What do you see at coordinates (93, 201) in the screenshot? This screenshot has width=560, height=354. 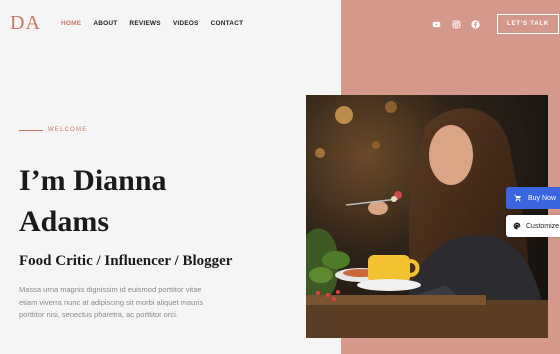 I see `hero-title: I’m Dianna Adams` at bounding box center [93, 201].